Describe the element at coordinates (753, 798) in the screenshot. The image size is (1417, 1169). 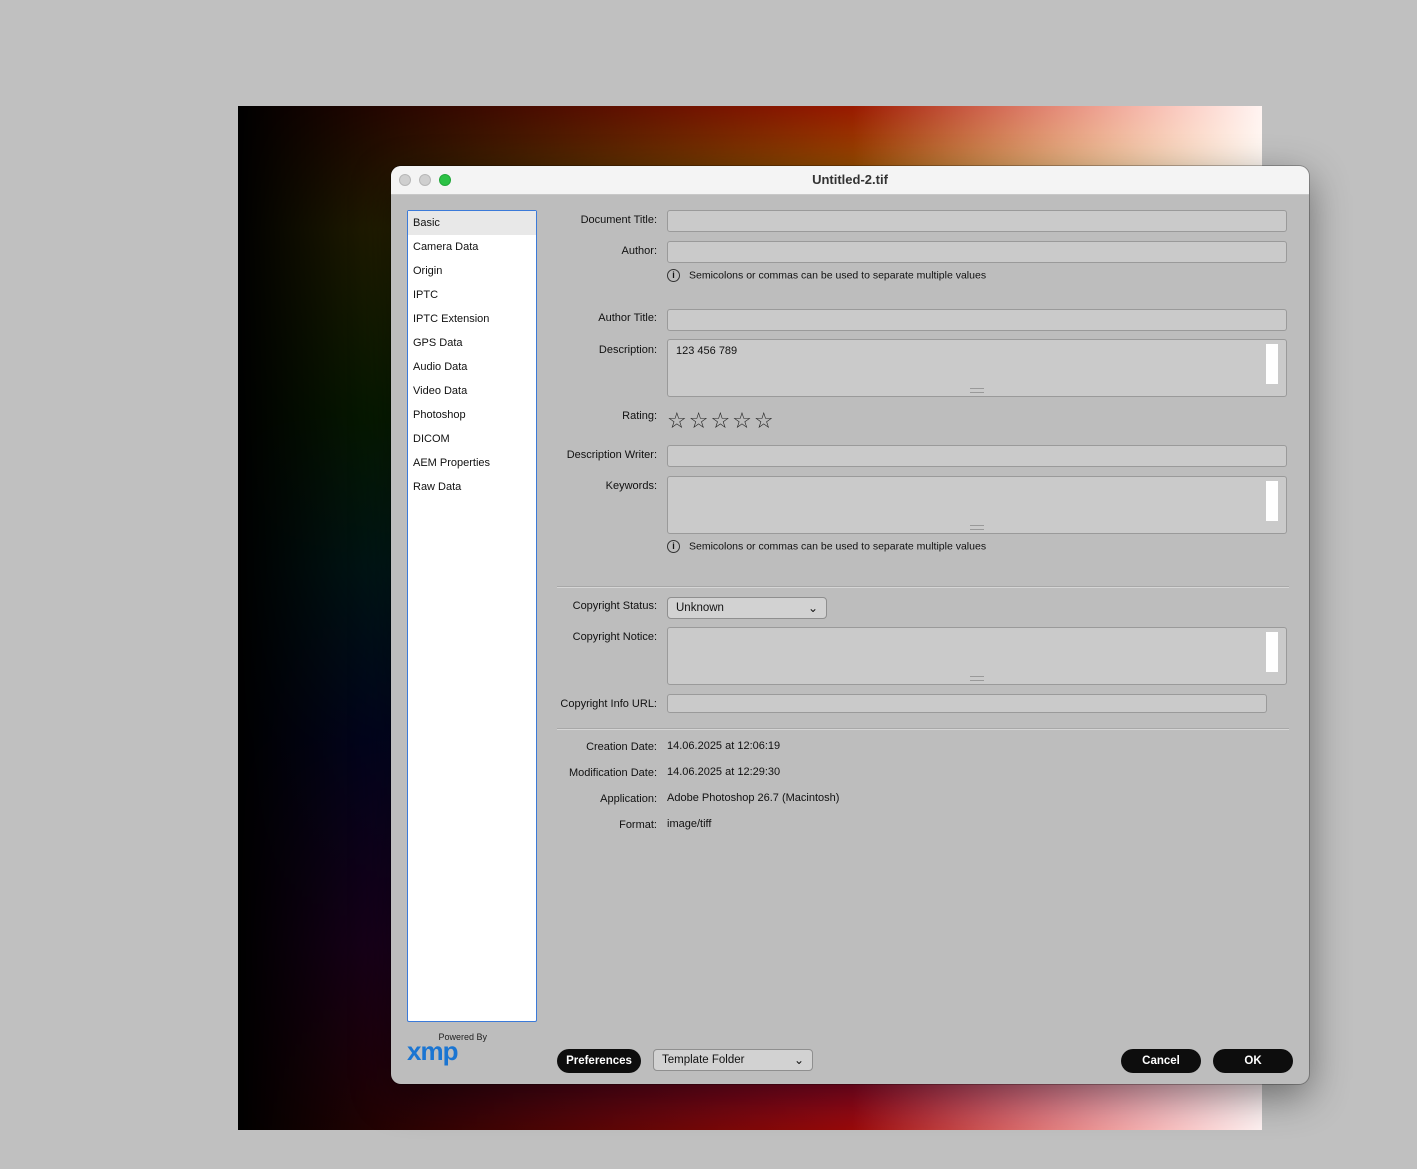
I see `application-value: Adobe Photoshop 26.7 (Macintosh)` at that location.